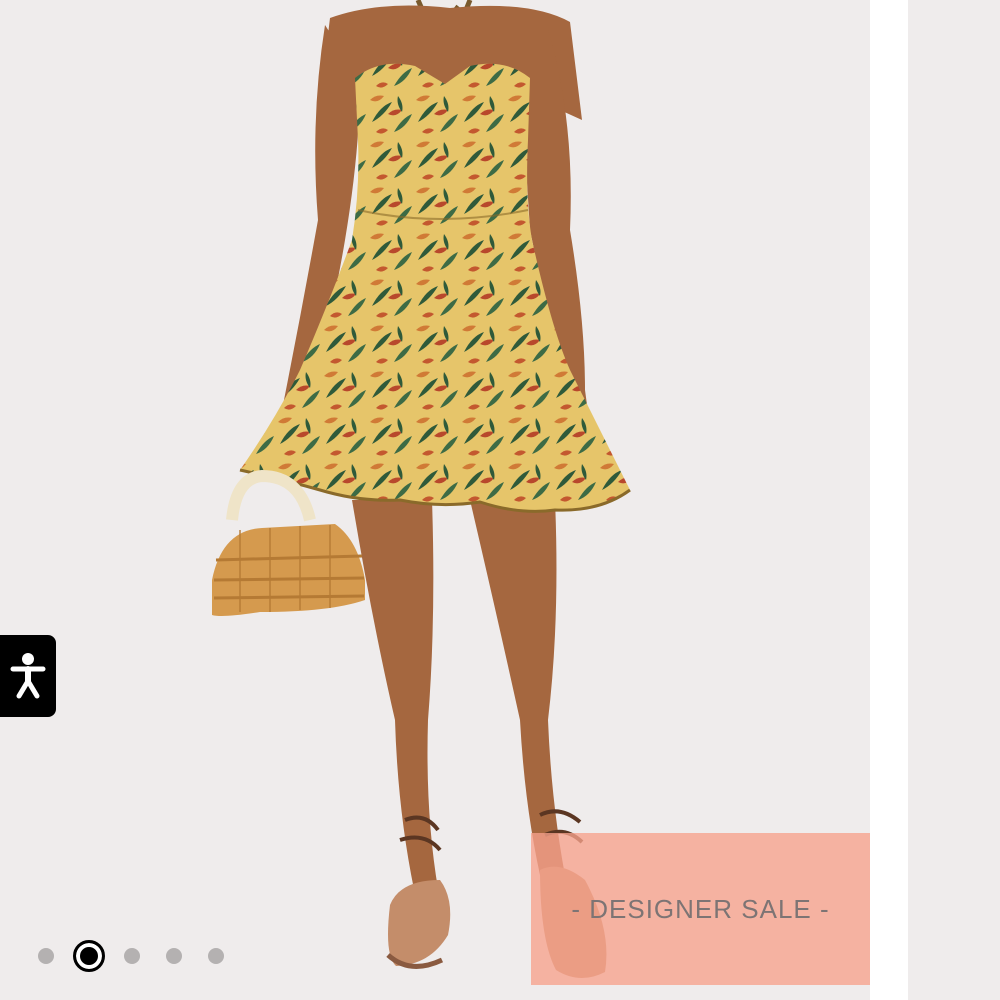  Describe the element at coordinates (288, 570) in the screenshot. I see `woven-bag` at that location.